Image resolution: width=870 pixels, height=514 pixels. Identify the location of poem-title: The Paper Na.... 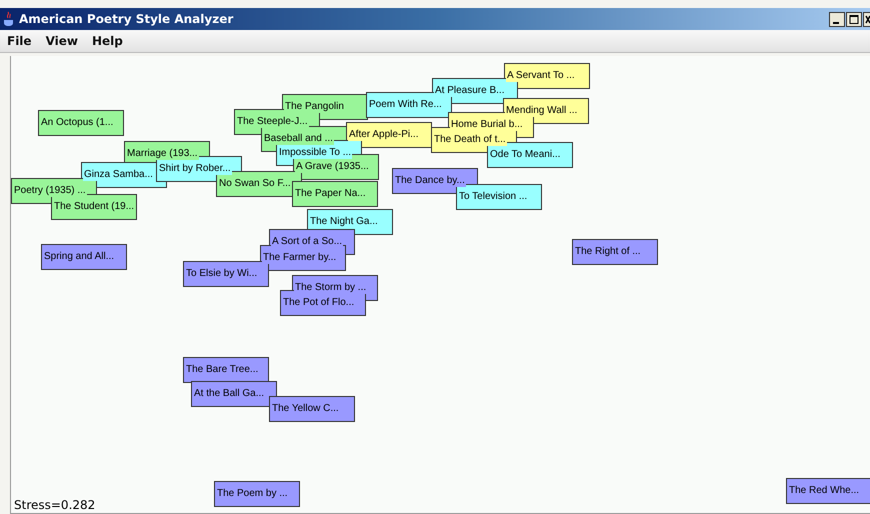
(330, 194).